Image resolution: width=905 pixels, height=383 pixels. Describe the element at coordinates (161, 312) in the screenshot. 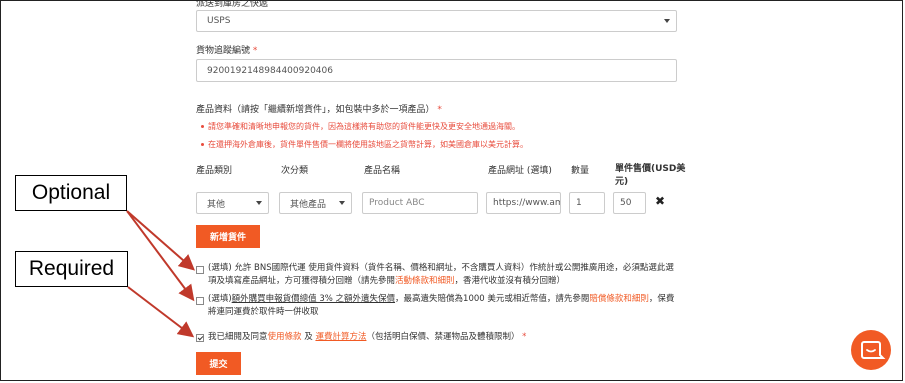

I see `required-arrow` at that location.